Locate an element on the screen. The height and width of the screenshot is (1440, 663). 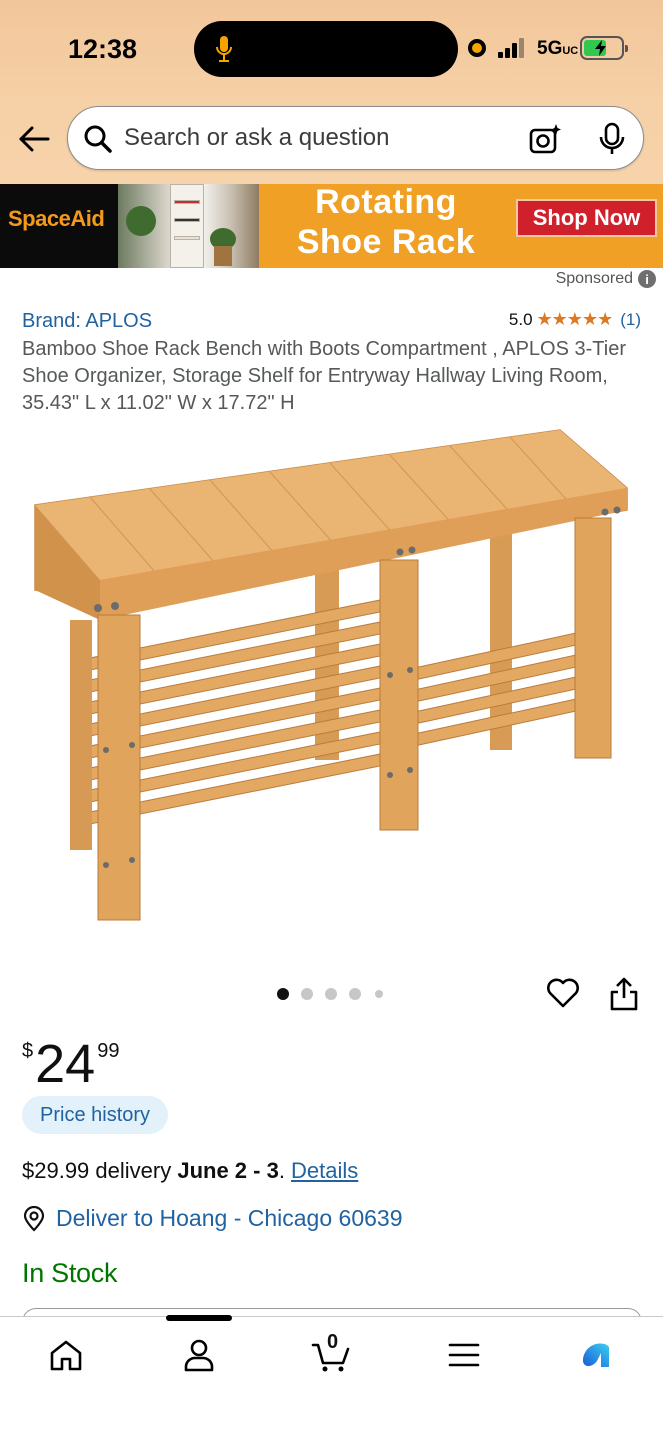
search-bar is located at coordinates (355, 138).